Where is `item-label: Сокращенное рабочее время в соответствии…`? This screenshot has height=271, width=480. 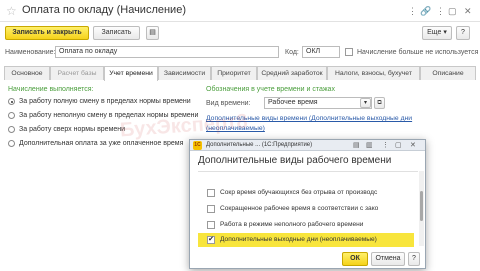
item-label: Сокращенное рабочее время в соответствии… is located at coordinates (299, 208).